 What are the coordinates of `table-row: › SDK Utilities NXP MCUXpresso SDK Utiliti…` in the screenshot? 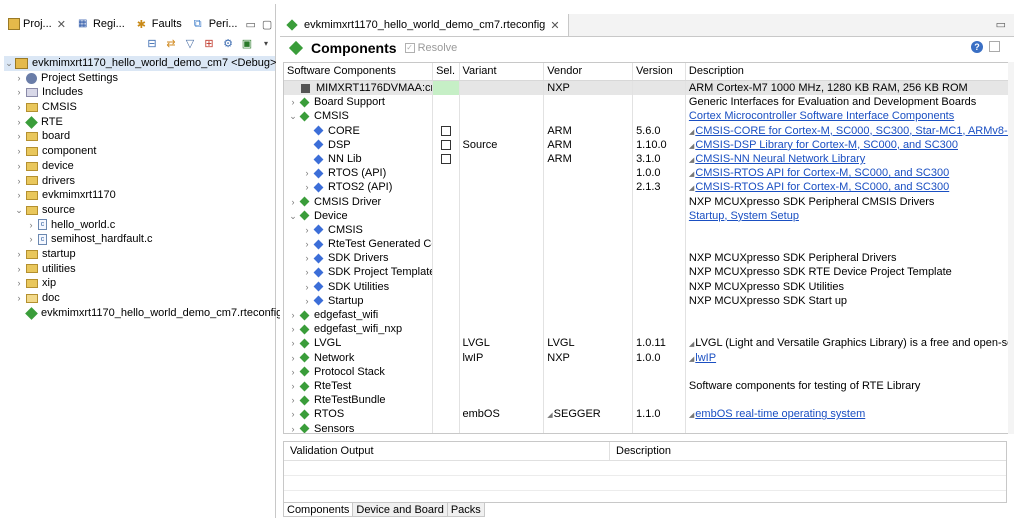 It's located at (648, 286).